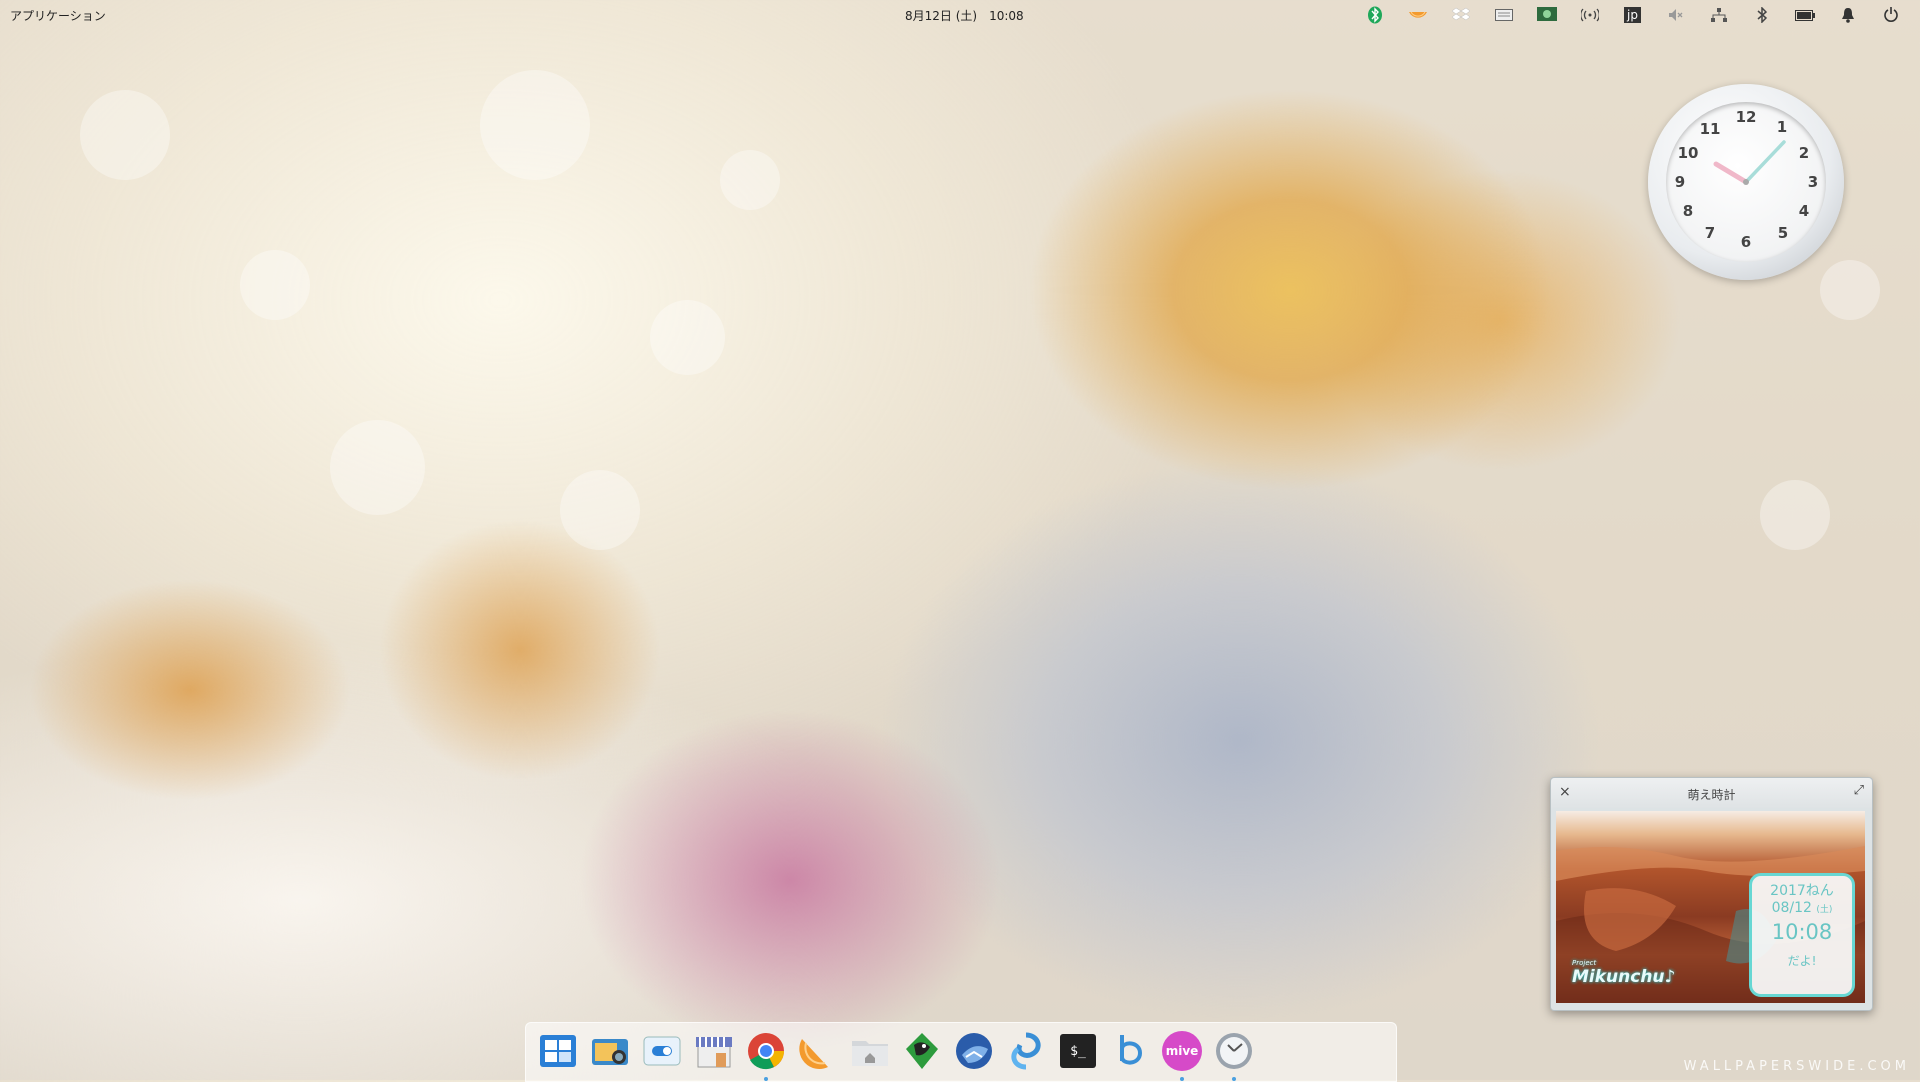 The width and height of the screenshot is (1920, 1082). I want to click on wireless-icon, so click(1589, 15).